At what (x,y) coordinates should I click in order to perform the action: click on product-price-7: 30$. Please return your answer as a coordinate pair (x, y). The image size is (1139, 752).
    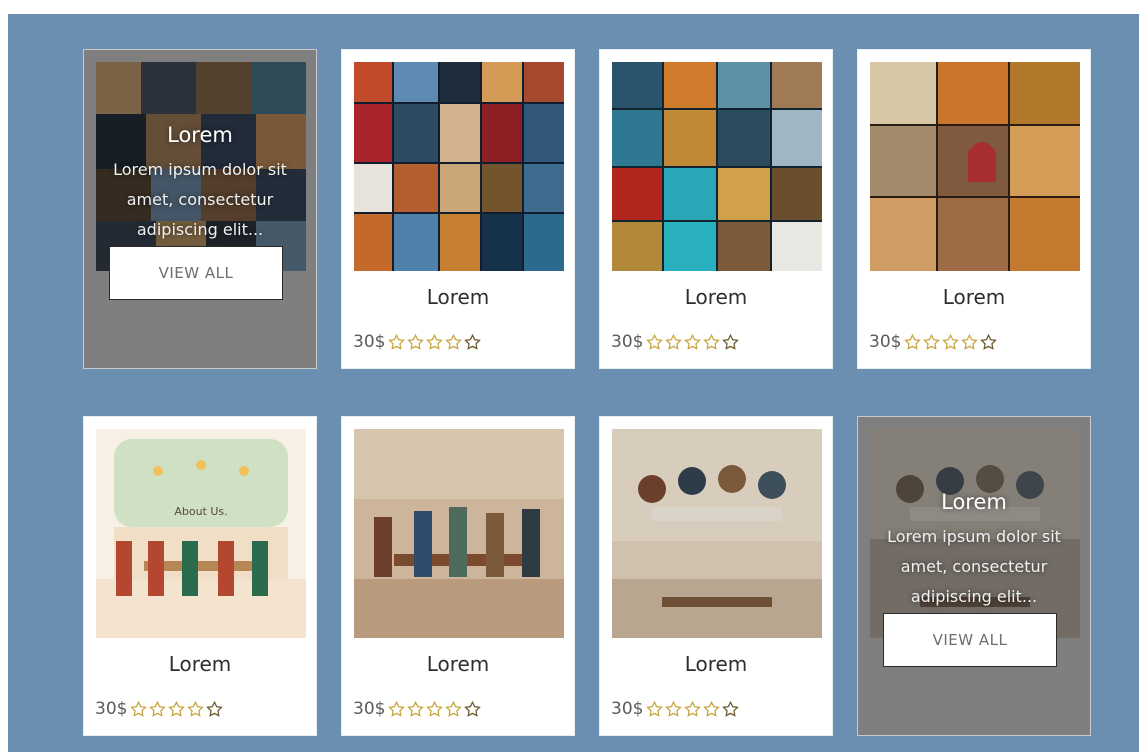
    Looking at the image, I should click on (627, 709).